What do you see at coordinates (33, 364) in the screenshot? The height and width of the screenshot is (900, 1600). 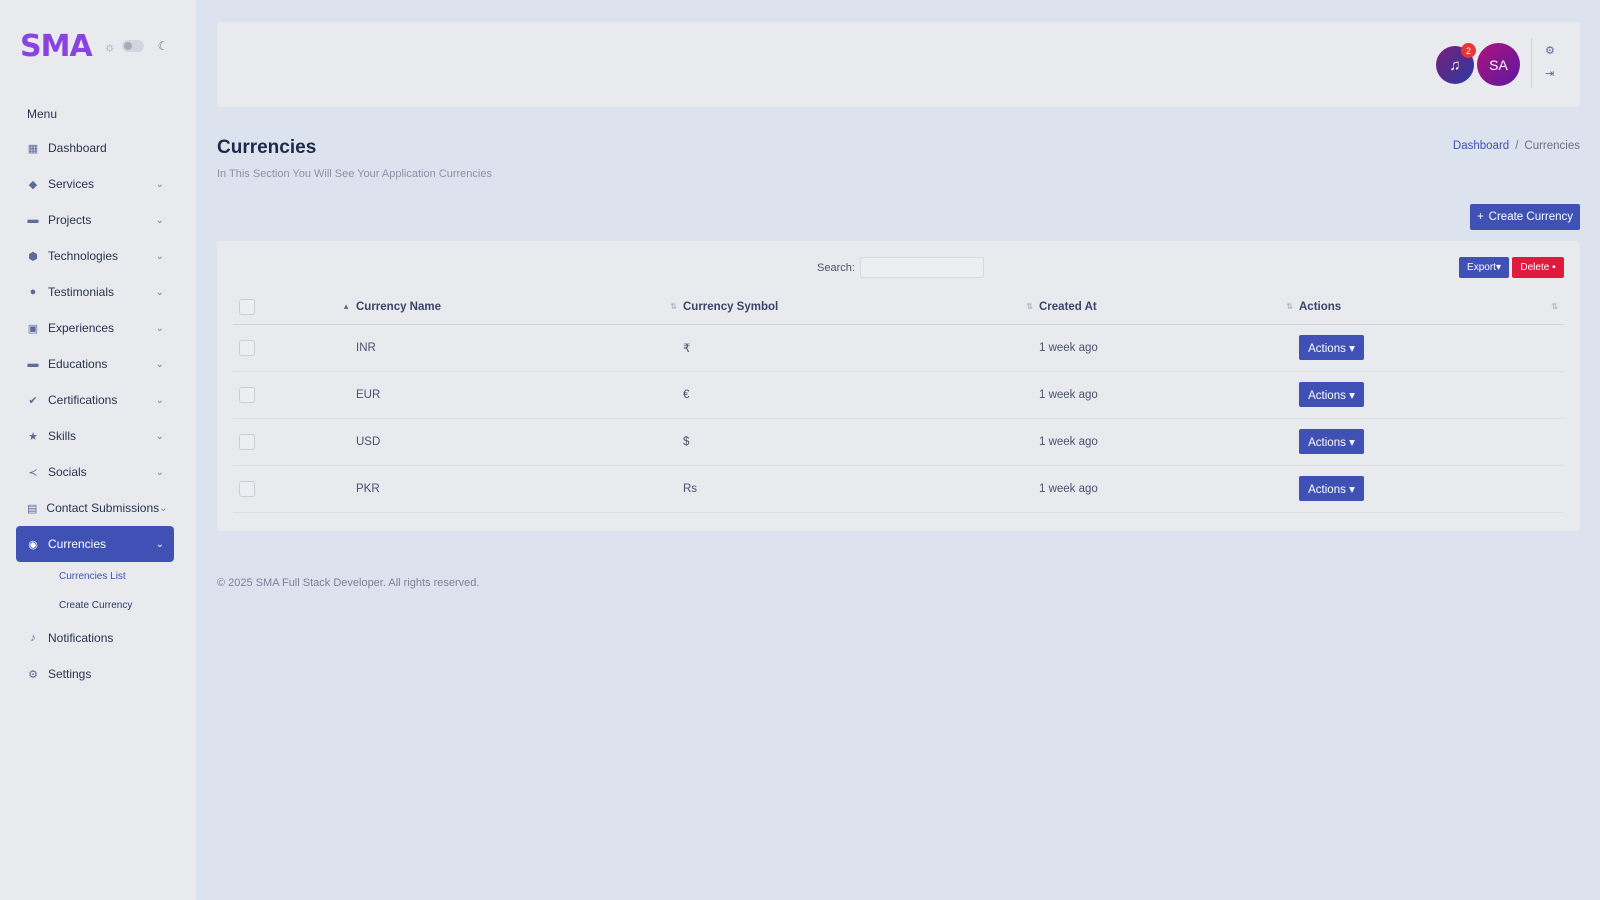 I see `book-icon: ▬` at bounding box center [33, 364].